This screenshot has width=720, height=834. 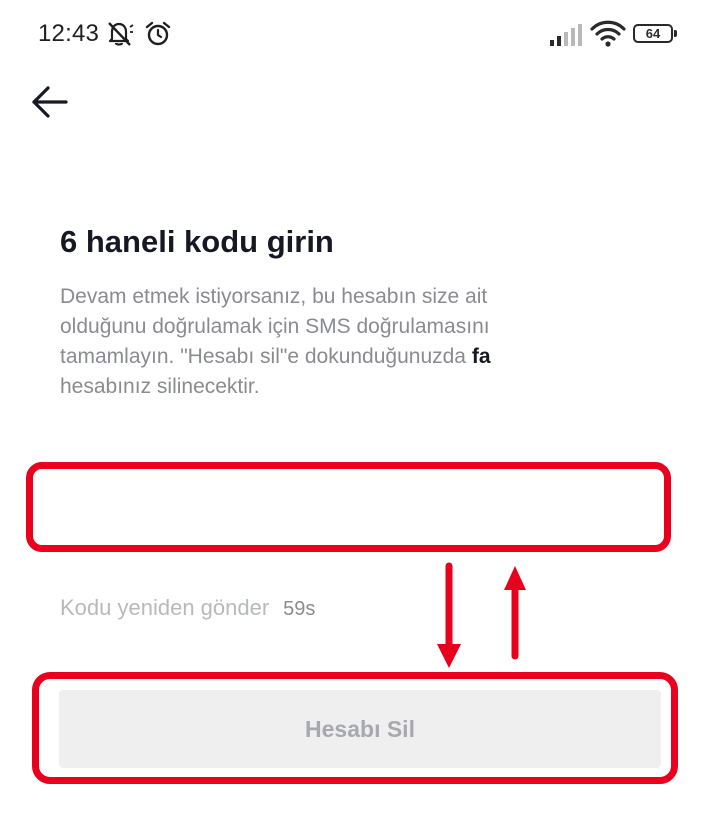 I want to click on arrow-down-icon, so click(x=449, y=615).